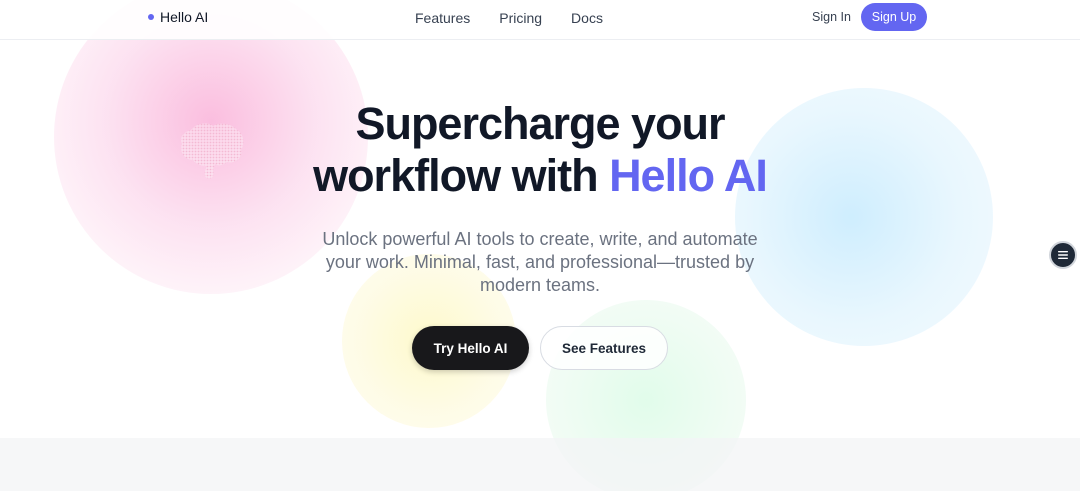 This screenshot has width=1080, height=491. What do you see at coordinates (470, 348) in the screenshot?
I see `try-hello-ai-button: Try Hello AI` at bounding box center [470, 348].